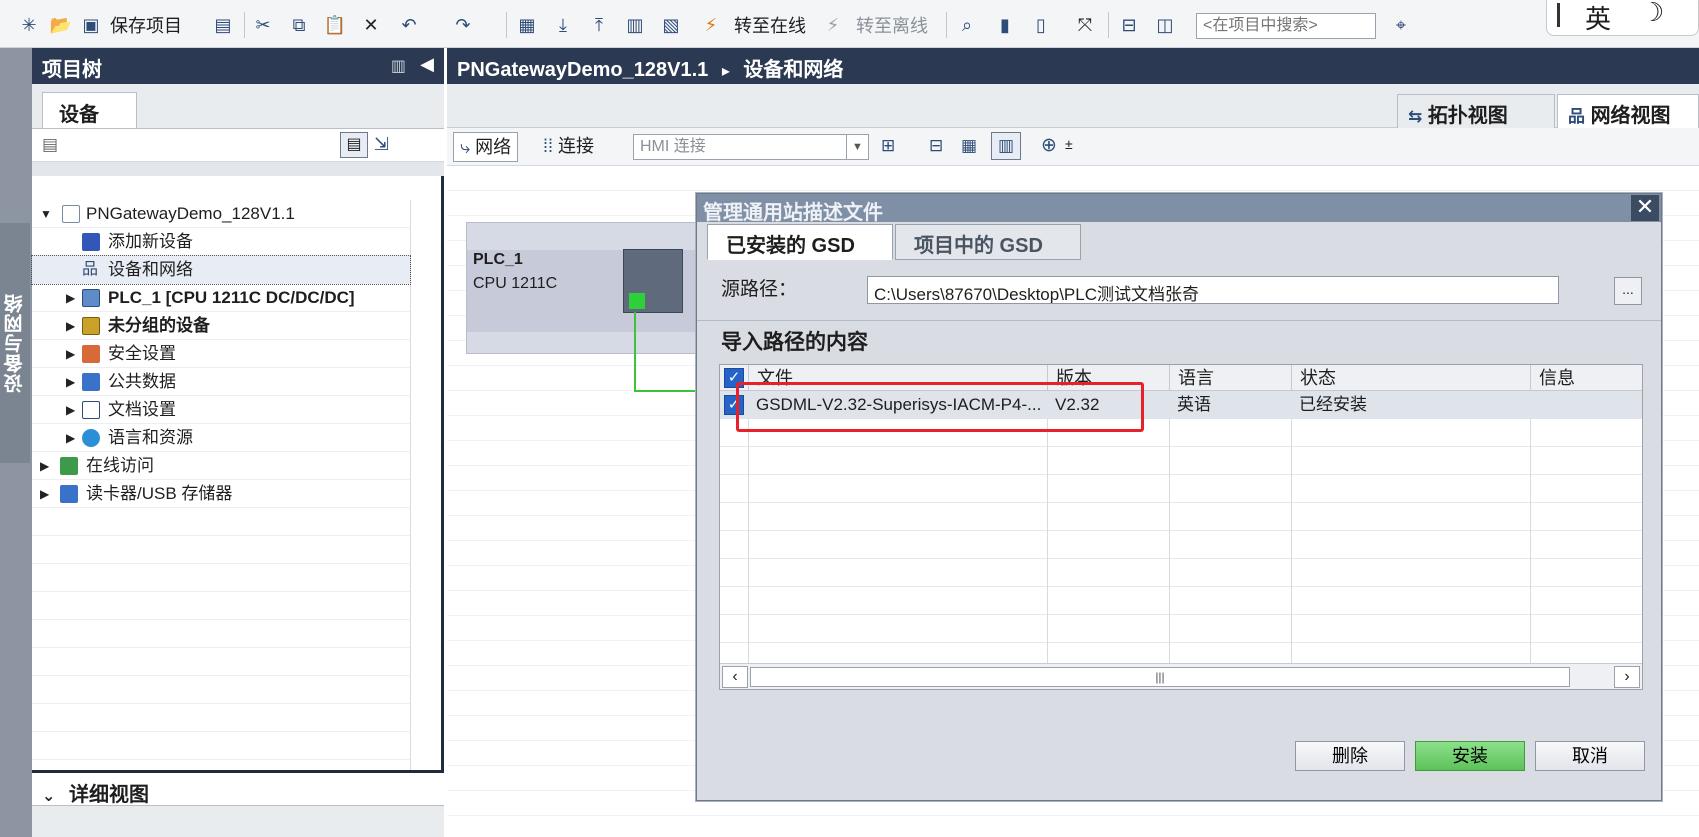 The image size is (1699, 837). Describe the element at coordinates (15, 343) in the screenshot. I see `devices-networks-side-tab: 设备与网络` at that location.